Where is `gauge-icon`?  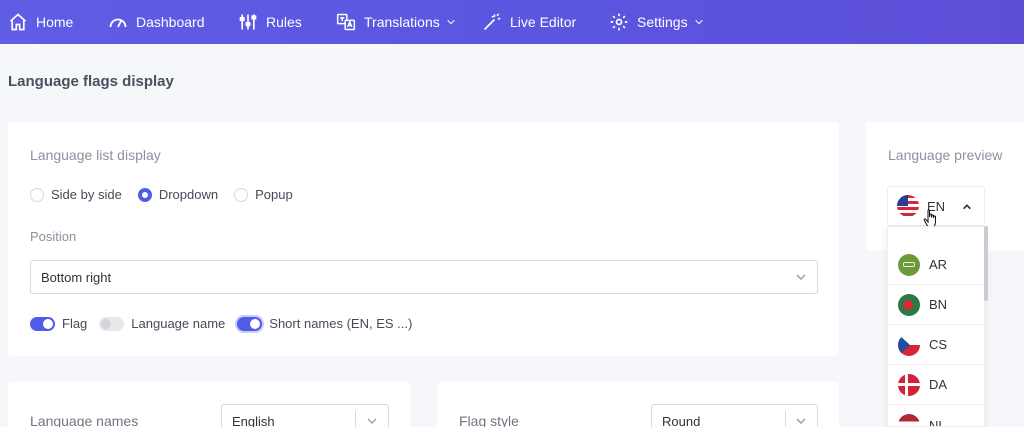 gauge-icon is located at coordinates (118, 23).